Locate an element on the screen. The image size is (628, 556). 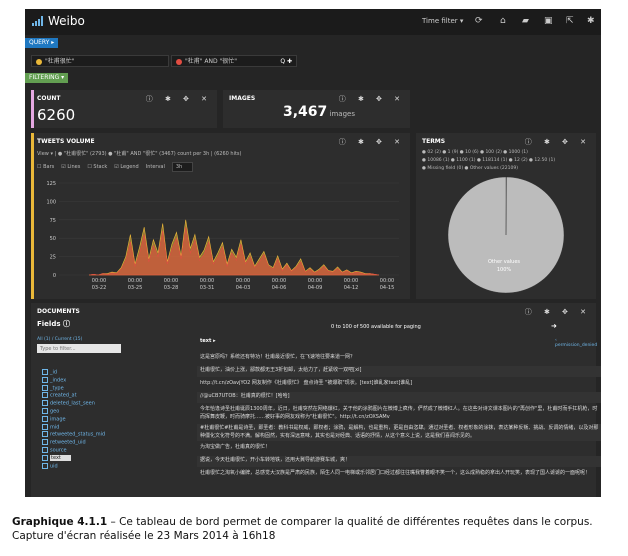
documents-title: DOCUMENTS is located at coordinates (58, 311).